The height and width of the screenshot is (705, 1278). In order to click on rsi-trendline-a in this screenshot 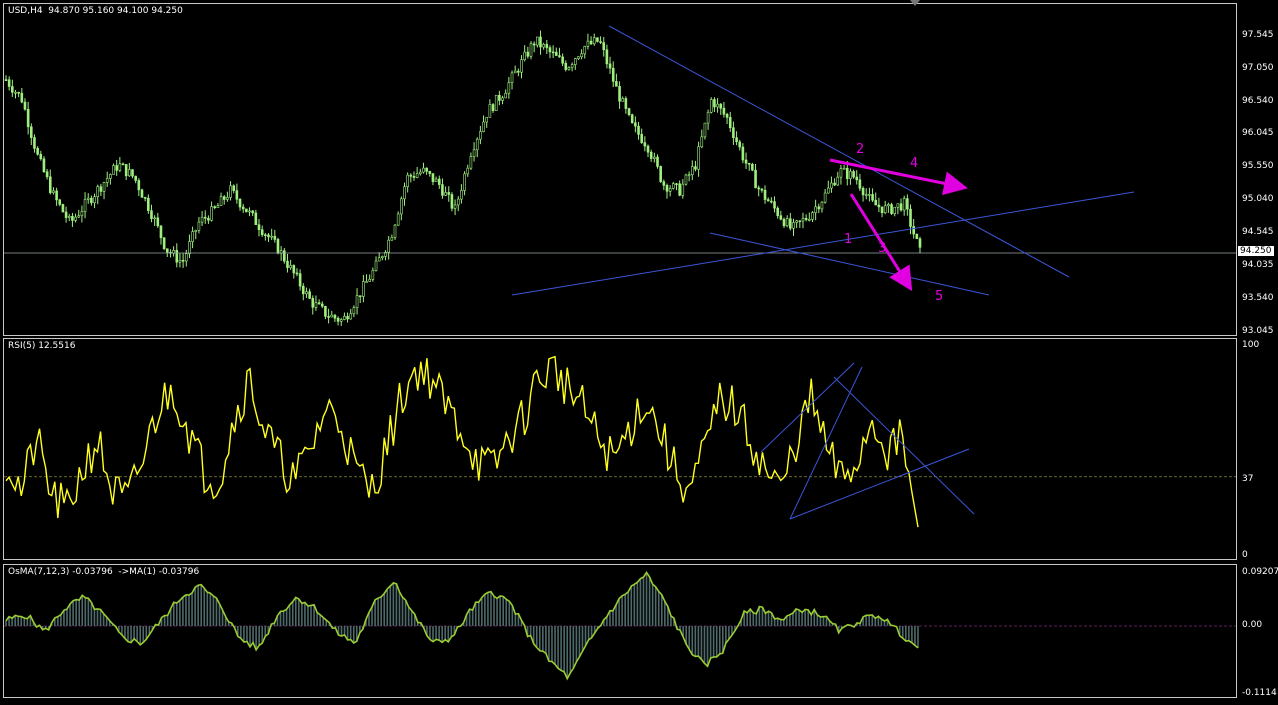, I will do `click(807, 407)`.